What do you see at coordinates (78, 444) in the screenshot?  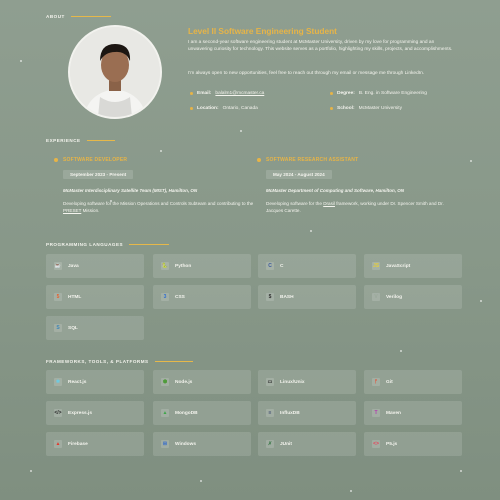 I see `skill-label: Firebase` at bounding box center [78, 444].